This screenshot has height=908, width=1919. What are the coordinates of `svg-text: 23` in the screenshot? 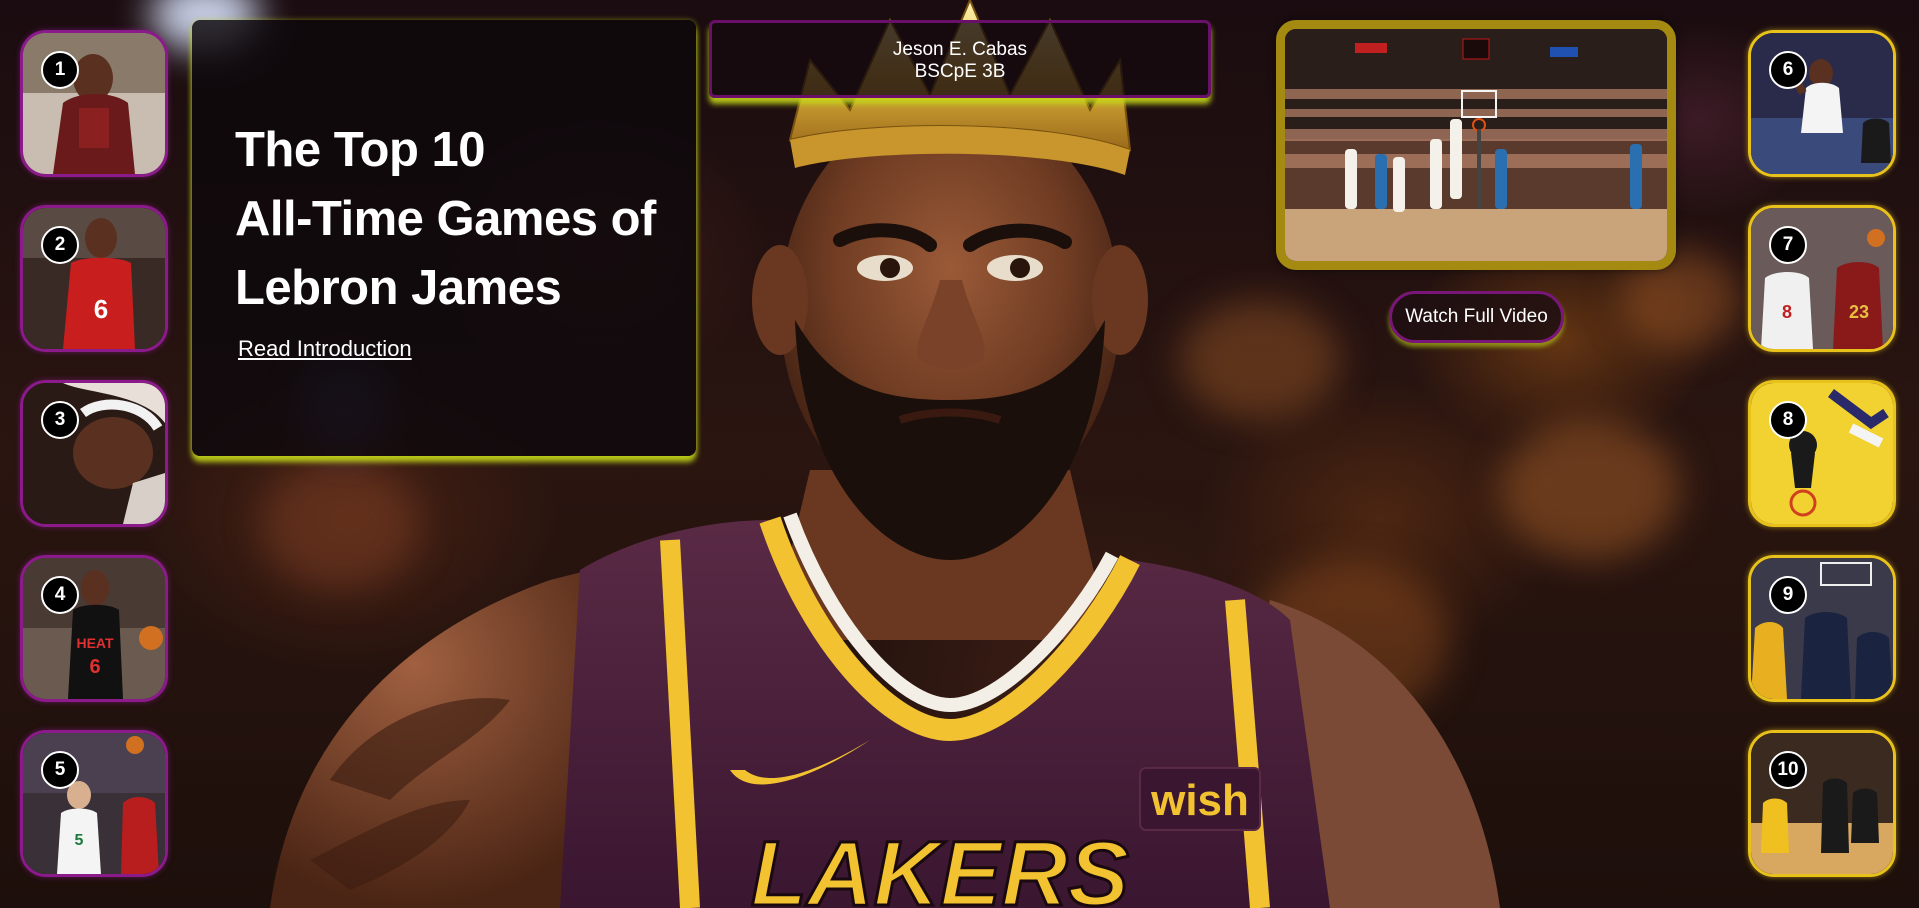 It's located at (1859, 312).